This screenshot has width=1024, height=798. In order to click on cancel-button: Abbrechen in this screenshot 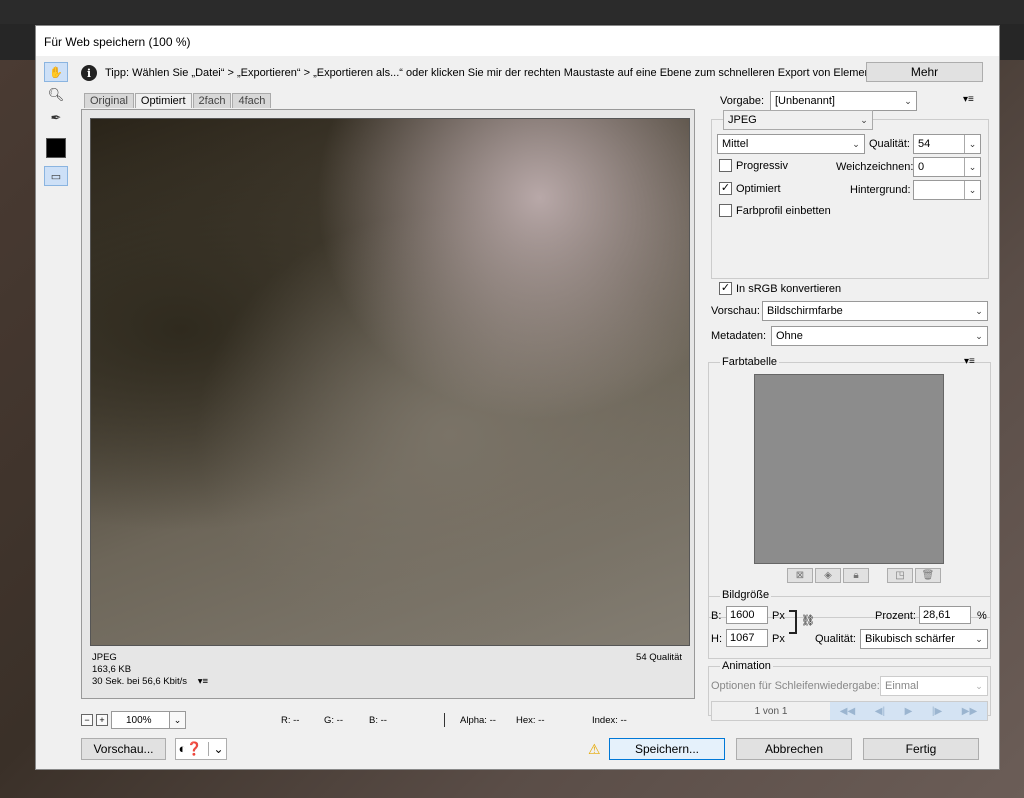, I will do `click(794, 749)`.